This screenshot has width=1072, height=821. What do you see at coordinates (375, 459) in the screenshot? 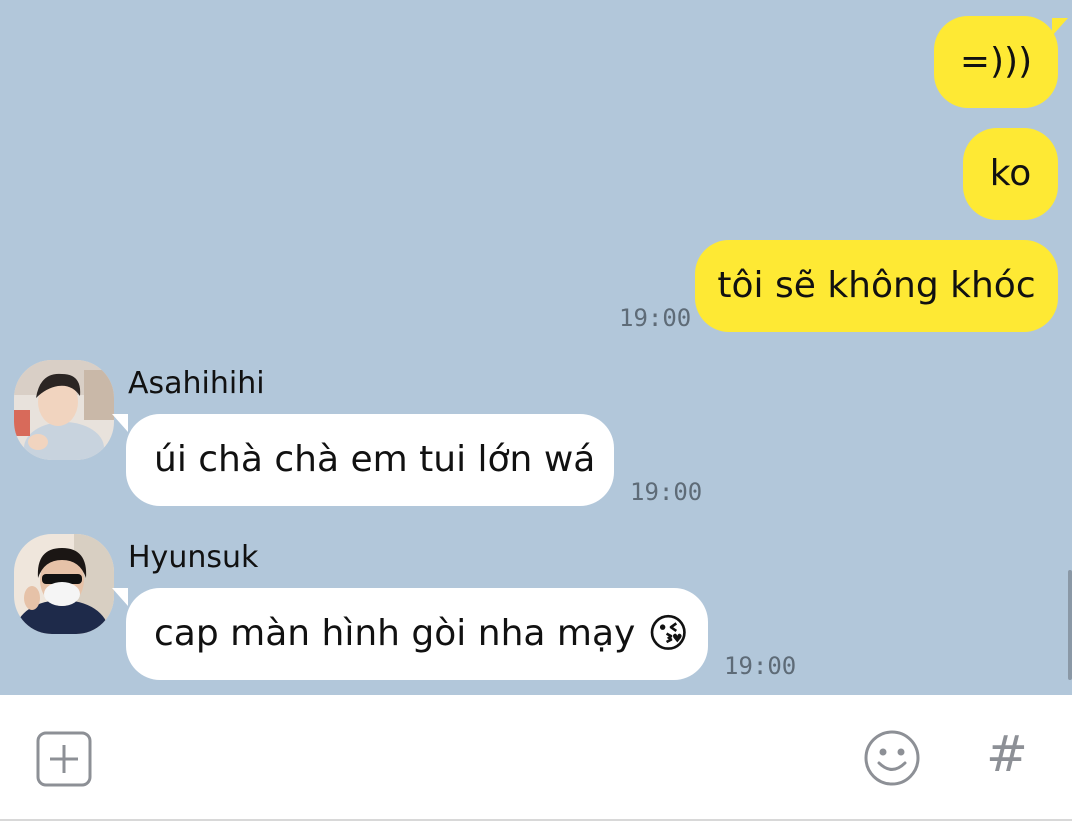
I see `message-text: úi chà chà em tui lớn wá` at bounding box center [375, 459].